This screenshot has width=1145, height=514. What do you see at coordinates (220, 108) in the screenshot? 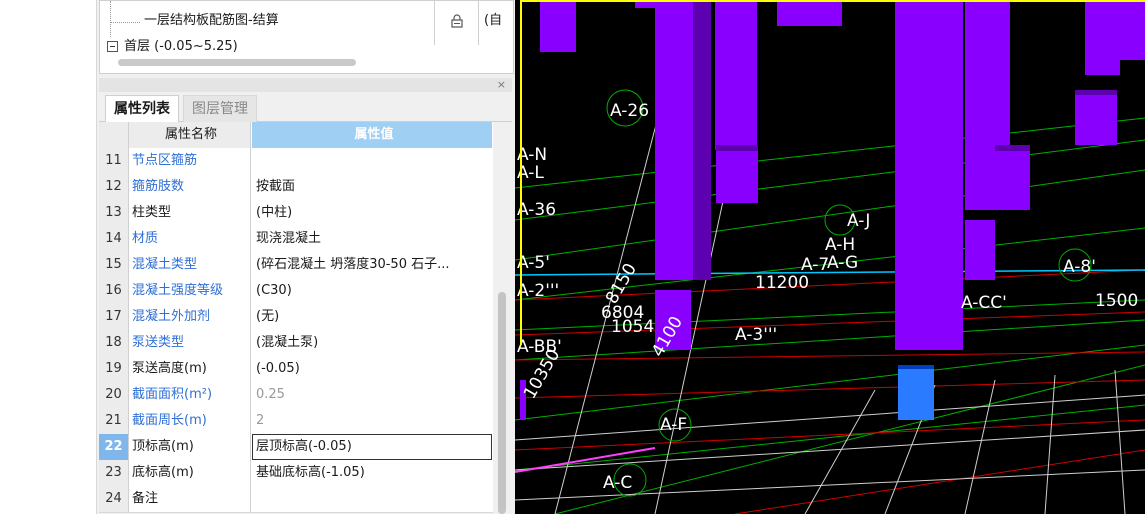
I see `tab-layer-management: 图层管理` at bounding box center [220, 108].